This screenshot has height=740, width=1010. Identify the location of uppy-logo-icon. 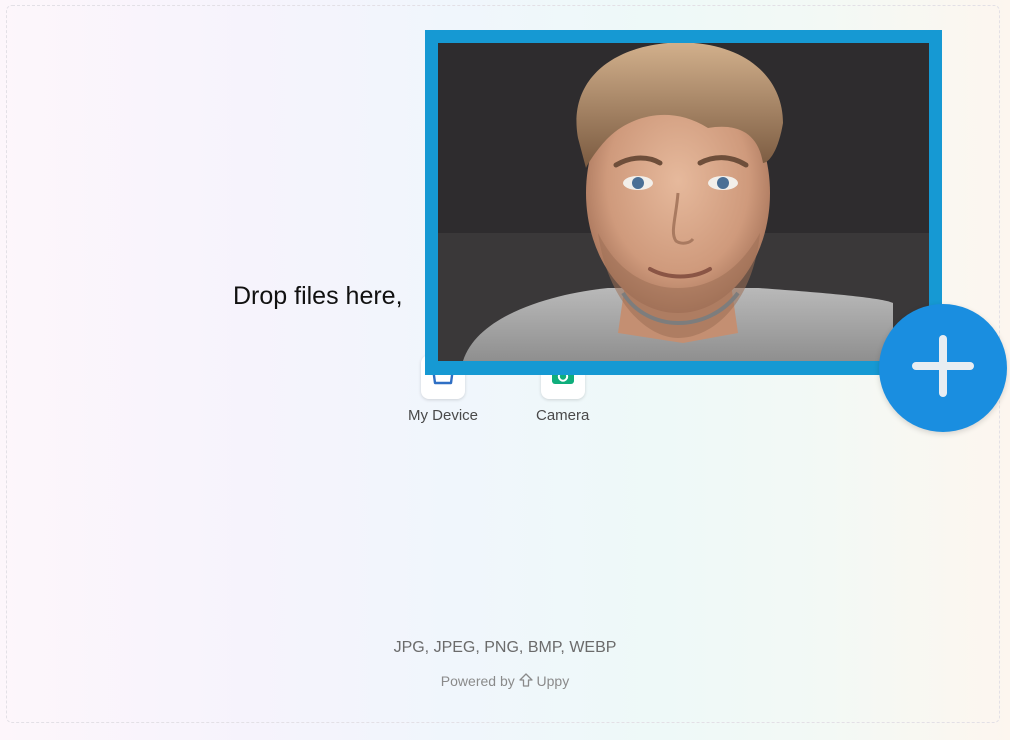
(527, 681).